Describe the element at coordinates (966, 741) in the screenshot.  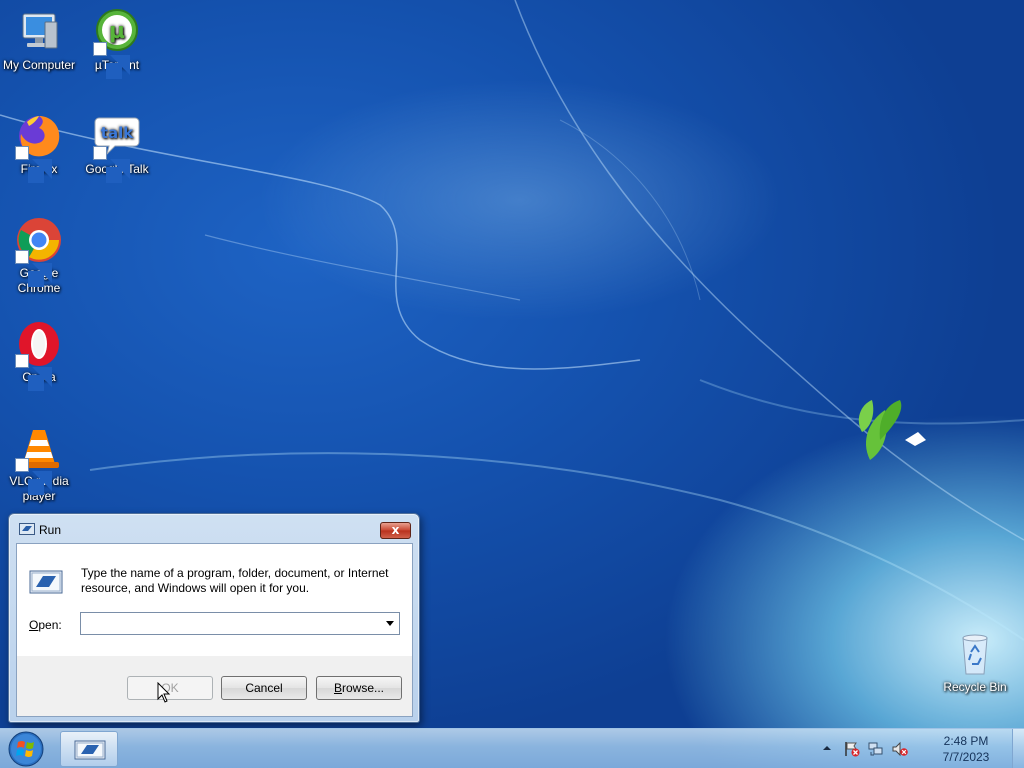
I see `clock-time: 2:48 PM` at that location.